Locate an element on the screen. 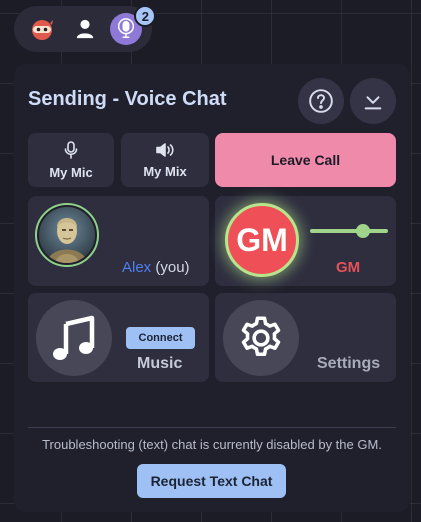 The image size is (421, 522). settings-avatar is located at coordinates (261, 338).